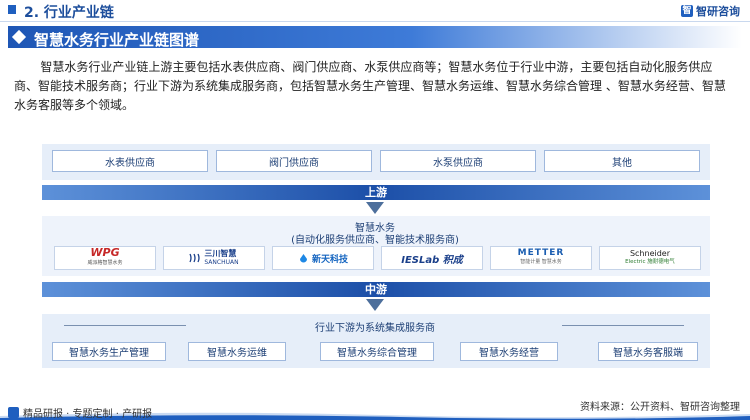 Image resolution: width=750 pixels, height=420 pixels. What do you see at coordinates (650, 262) in the screenshot?
I see `schneider-logo-sub: Electric 施耐德电气` at bounding box center [650, 262].